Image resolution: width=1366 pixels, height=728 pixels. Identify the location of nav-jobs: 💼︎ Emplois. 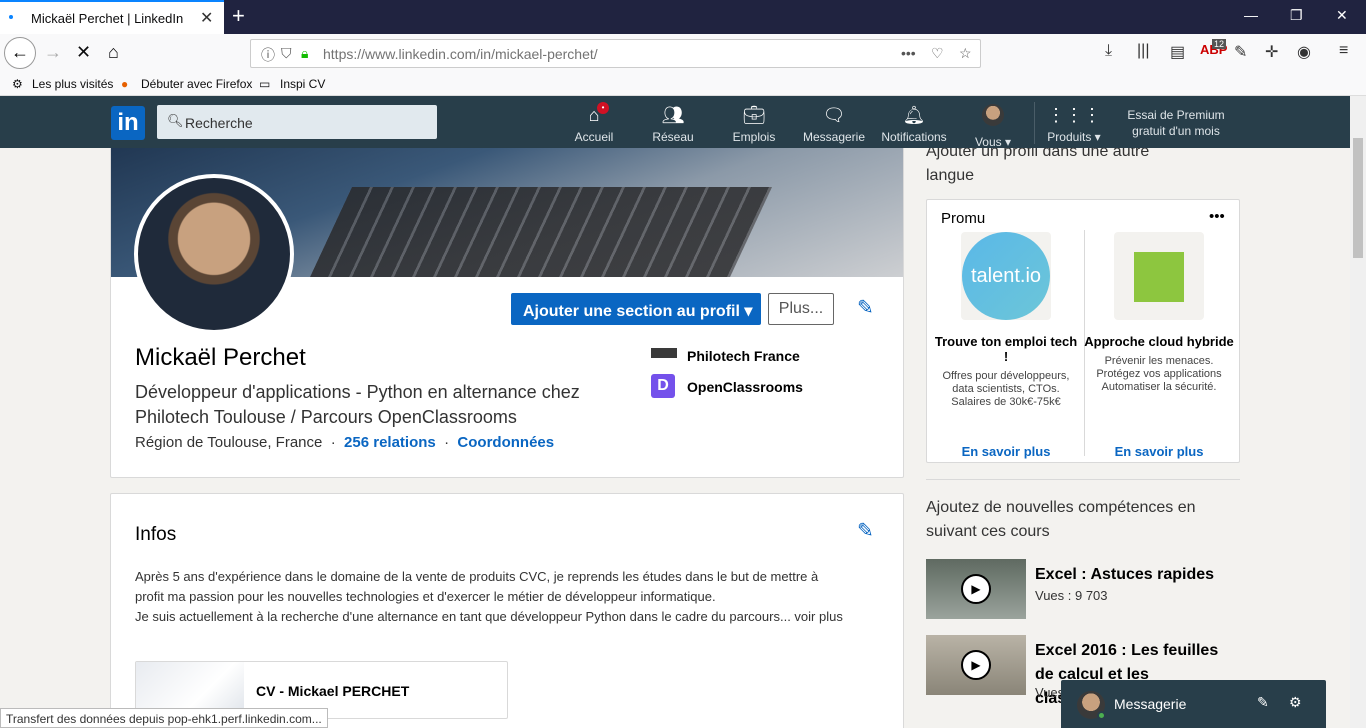
(754, 124).